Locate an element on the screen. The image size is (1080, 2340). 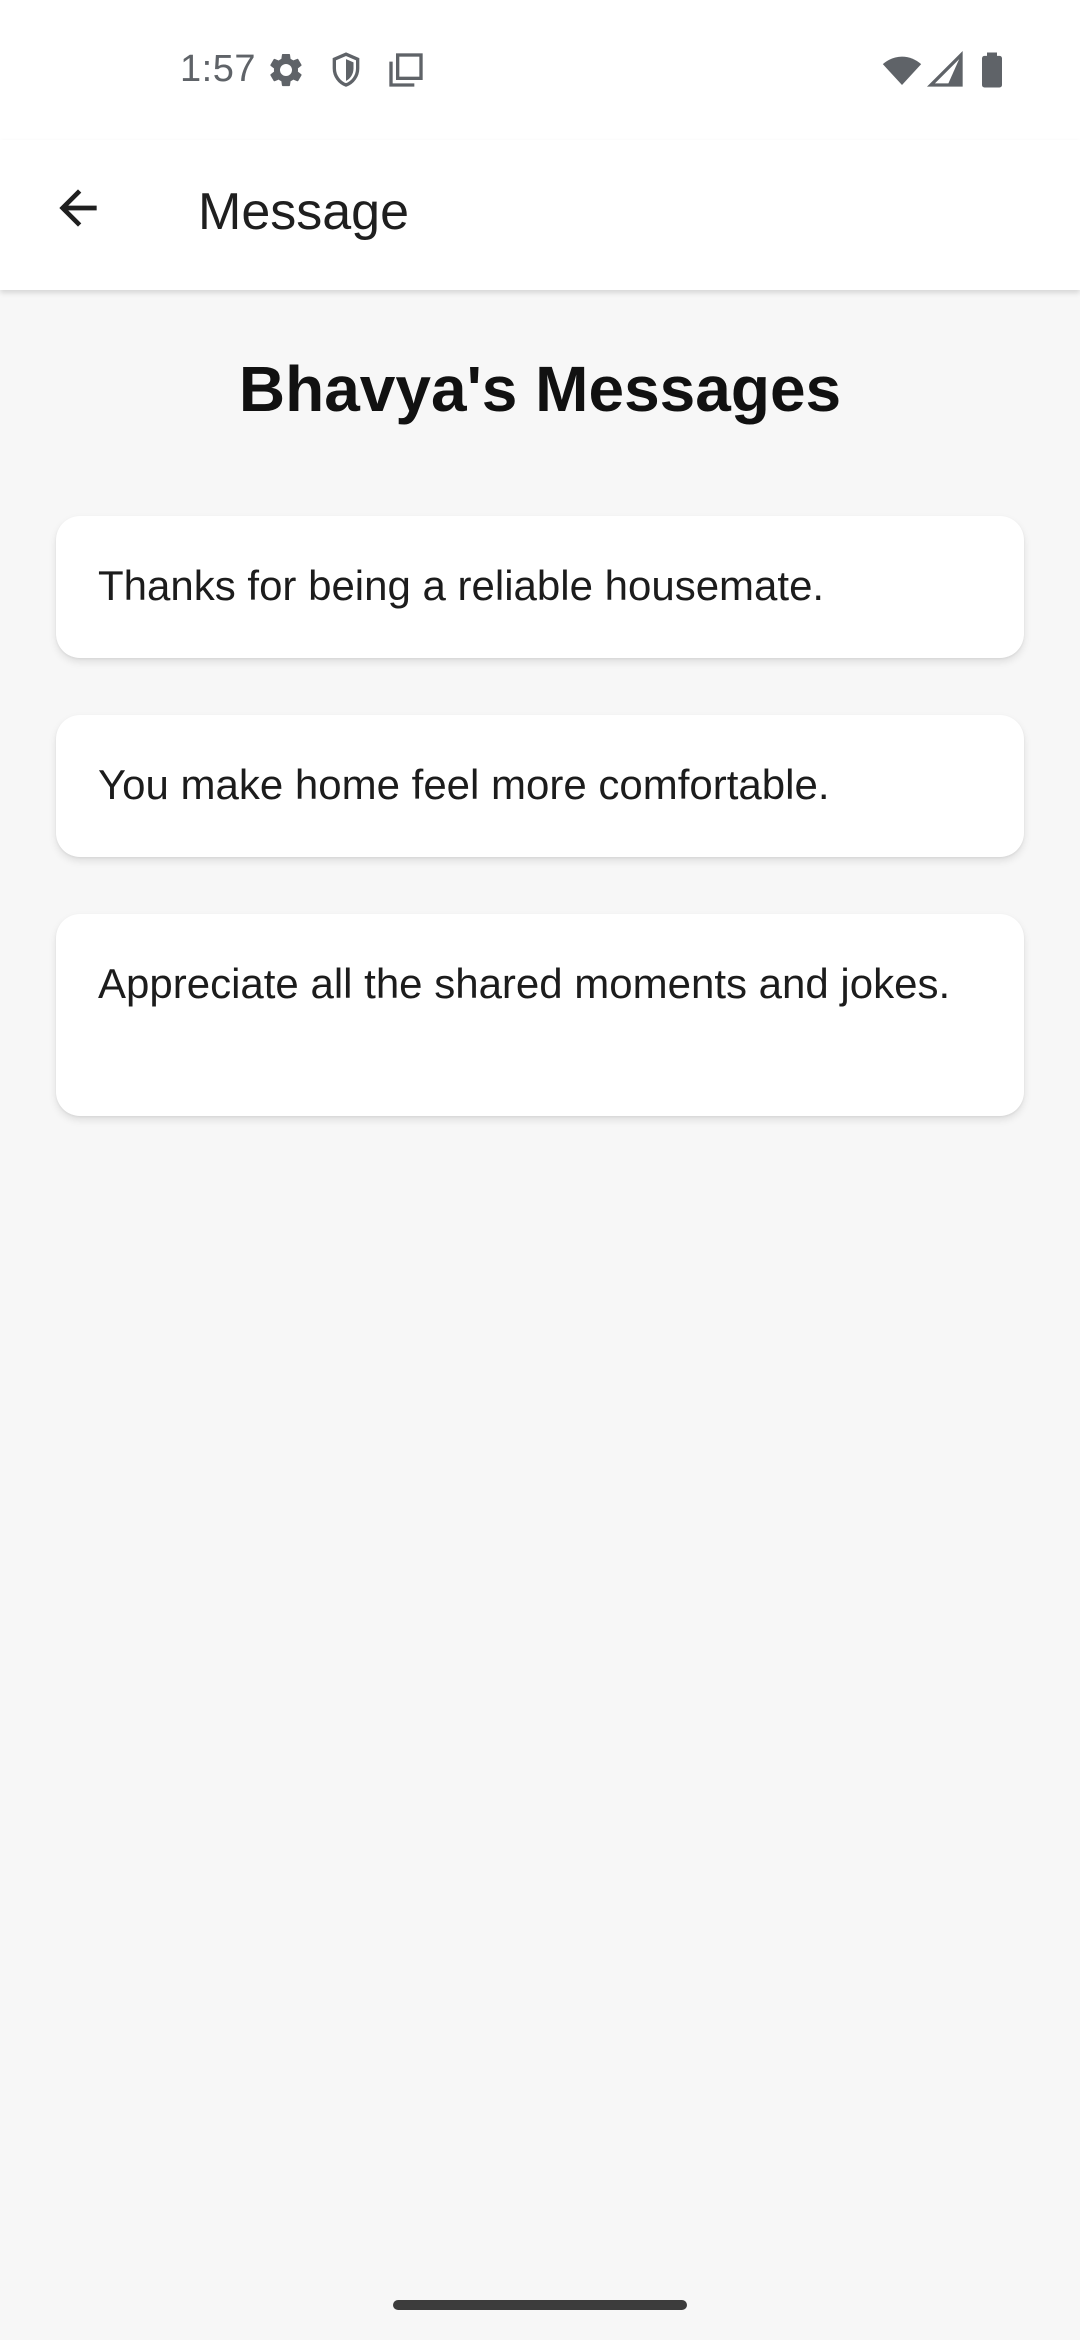
screenshot-icon is located at coordinates (406, 70).